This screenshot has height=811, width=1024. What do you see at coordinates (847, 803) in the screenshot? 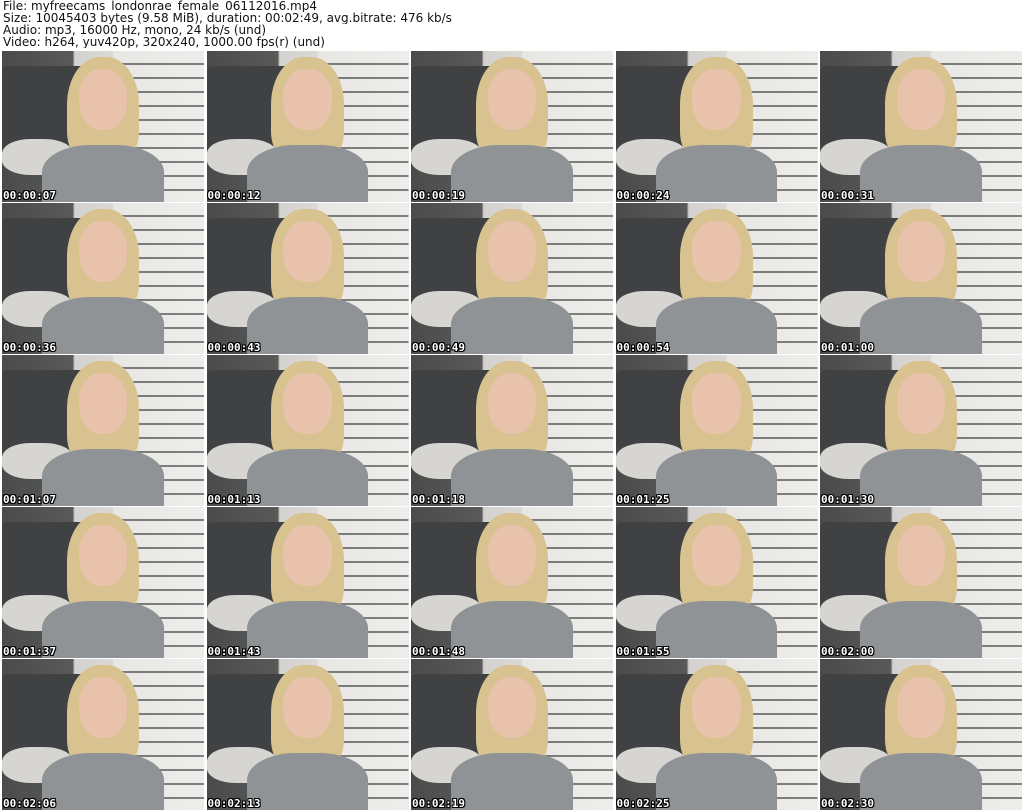
I see `thumbnail-timestamp: 00:02:30` at bounding box center [847, 803].